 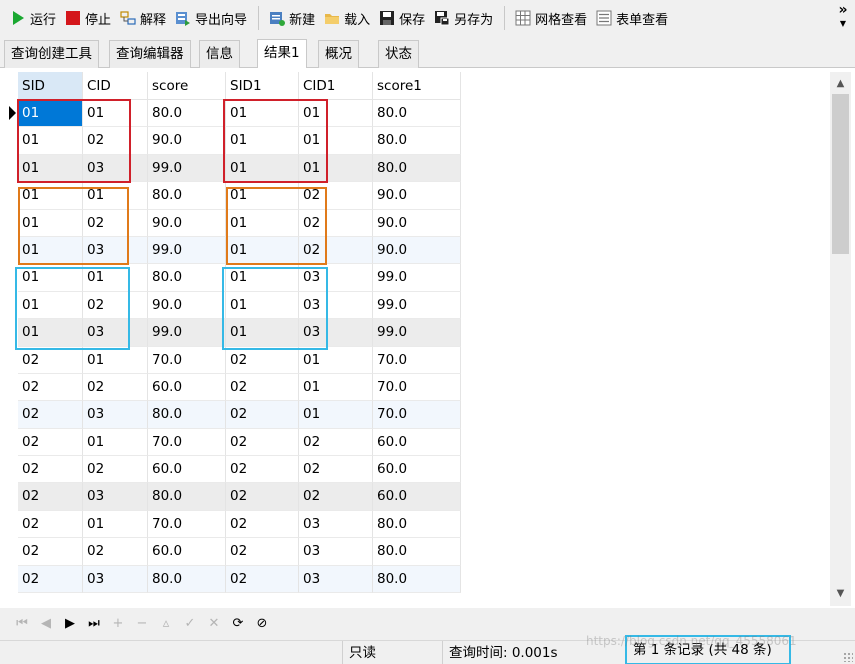 I want to click on last-record-icon: ⏭, so click(x=94, y=624).